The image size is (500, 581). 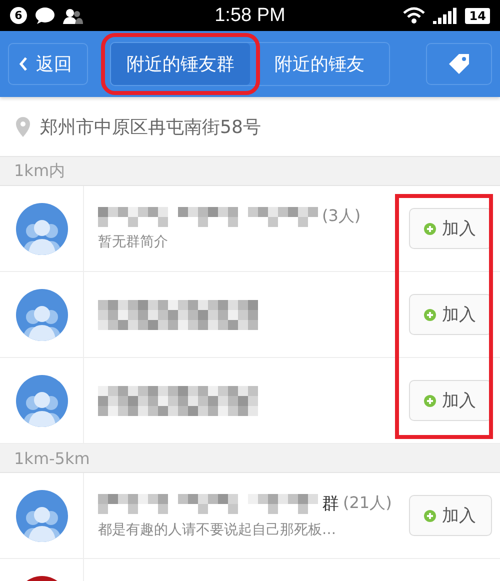 I want to click on signal-icon, so click(x=445, y=15).